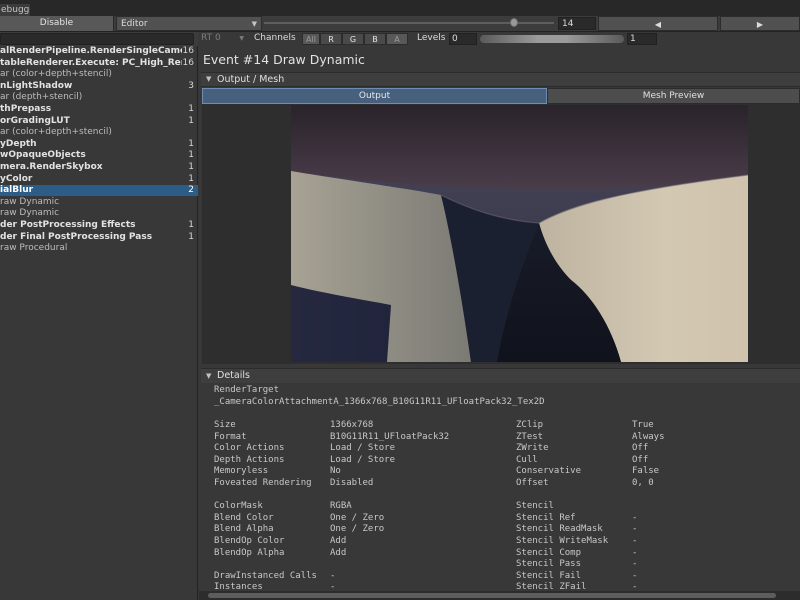  What do you see at coordinates (341, 506) in the screenshot?
I see `detail-value-left: RGBA` at bounding box center [341, 506].